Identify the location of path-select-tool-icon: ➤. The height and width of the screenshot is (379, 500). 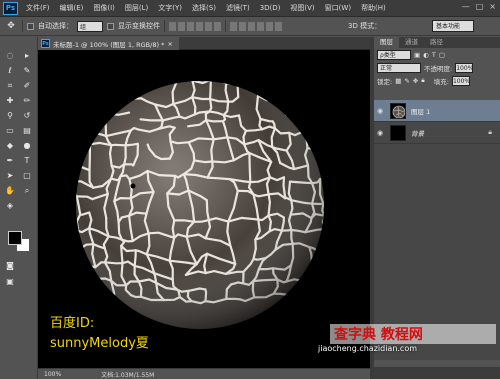
(10, 175).